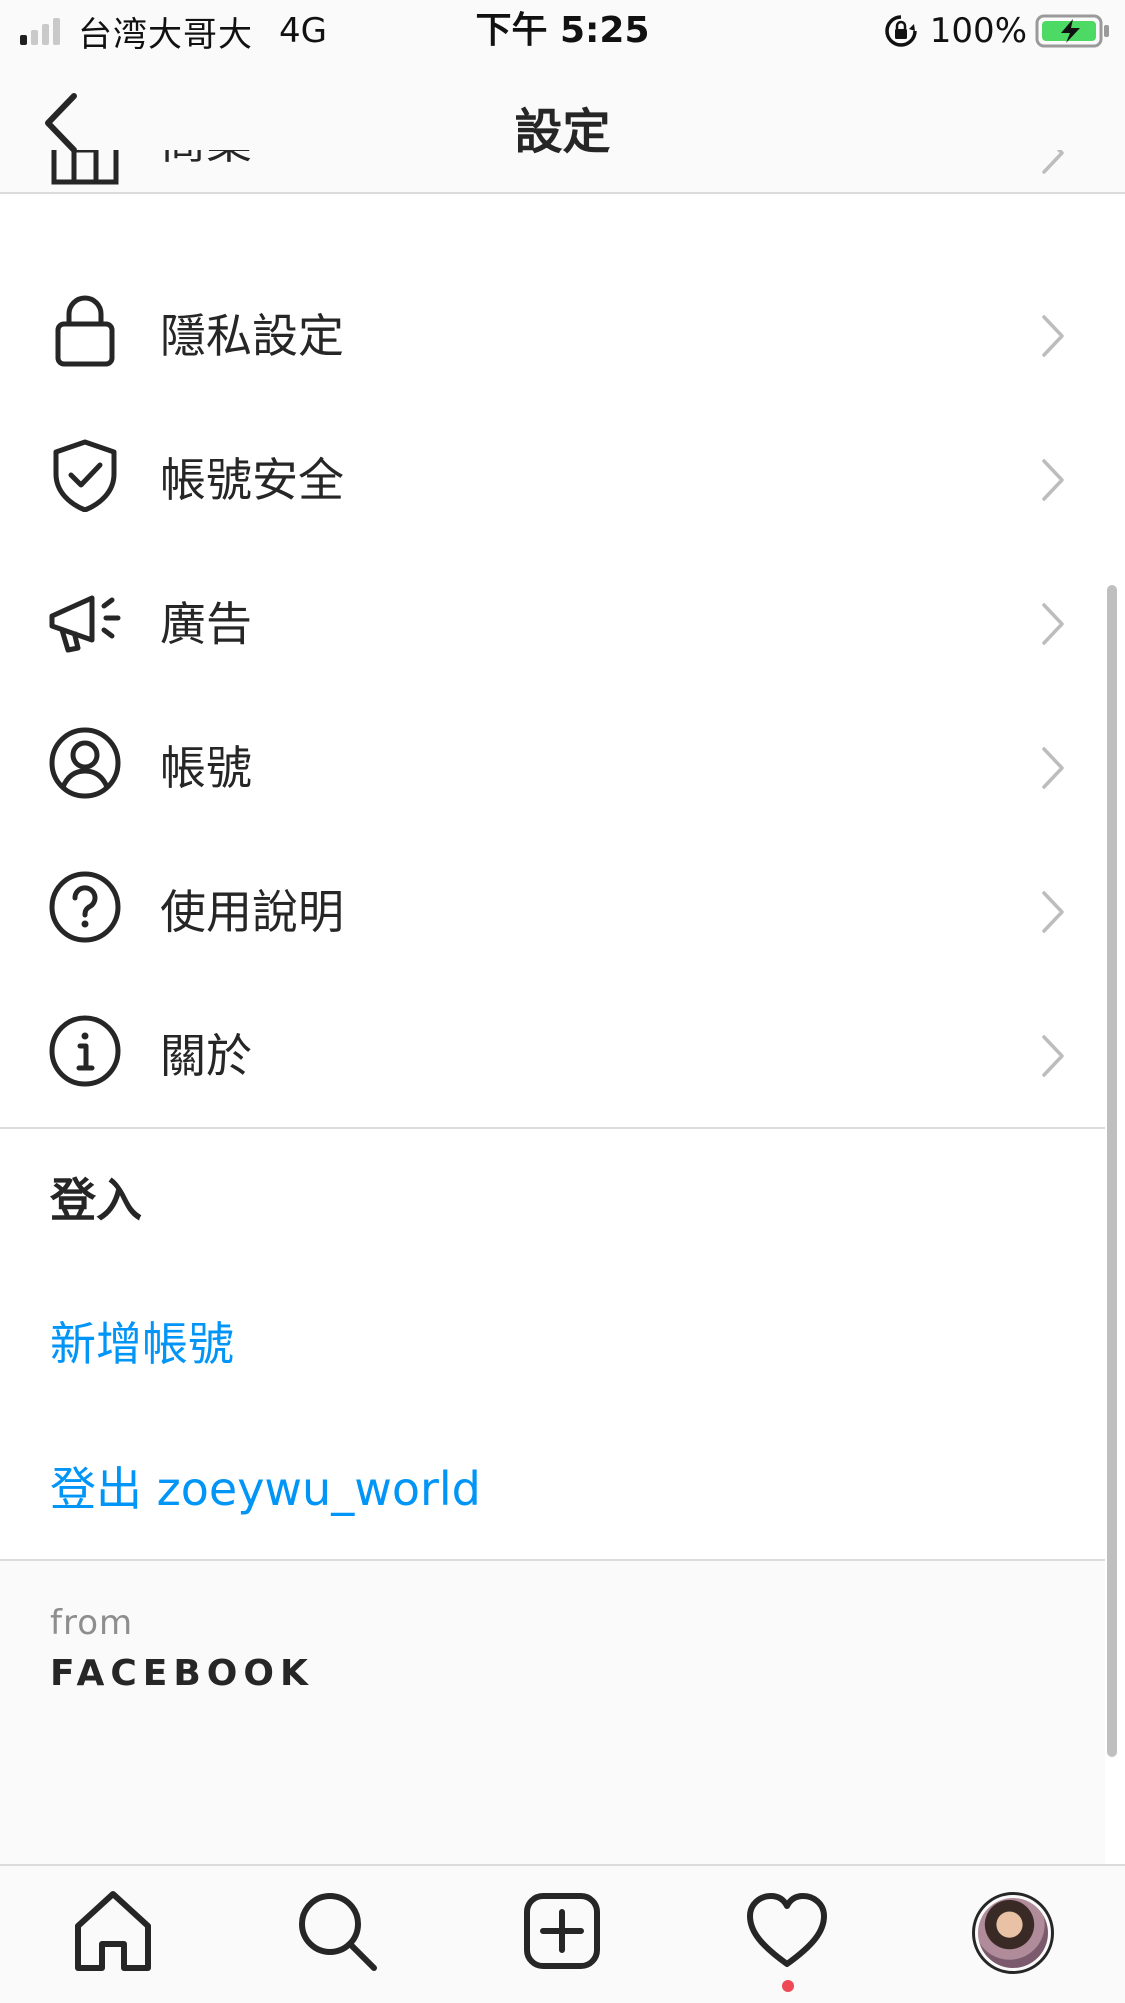  Describe the element at coordinates (337, 1931) in the screenshot. I see `search-icon` at that location.